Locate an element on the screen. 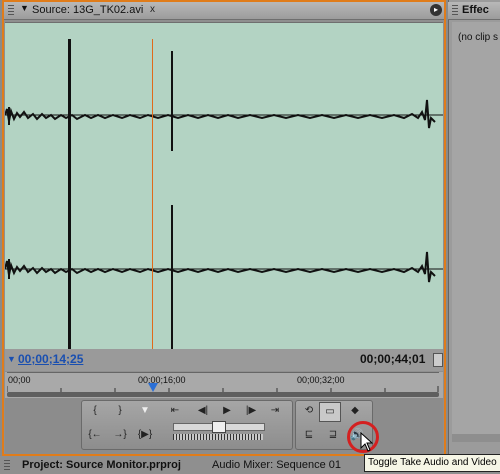 This screenshot has height=474, width=500. goto-out-button: →} is located at coordinates (120, 435).